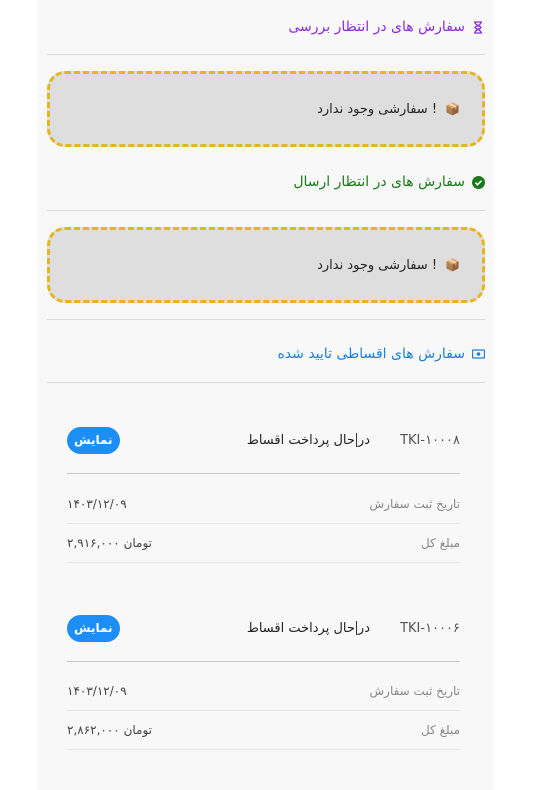  I want to click on order-number: TKI-۱۰۰۰۸, so click(430, 440).